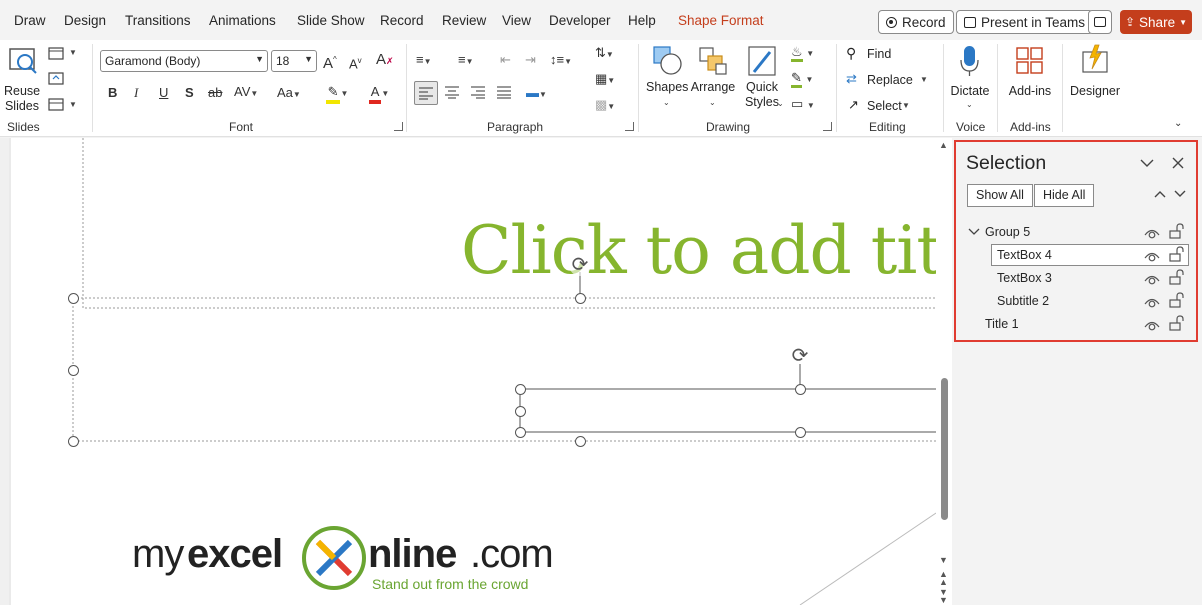  Describe the element at coordinates (889, 80) in the screenshot. I see `replace-button: ⇄ Replace ▼` at that location.